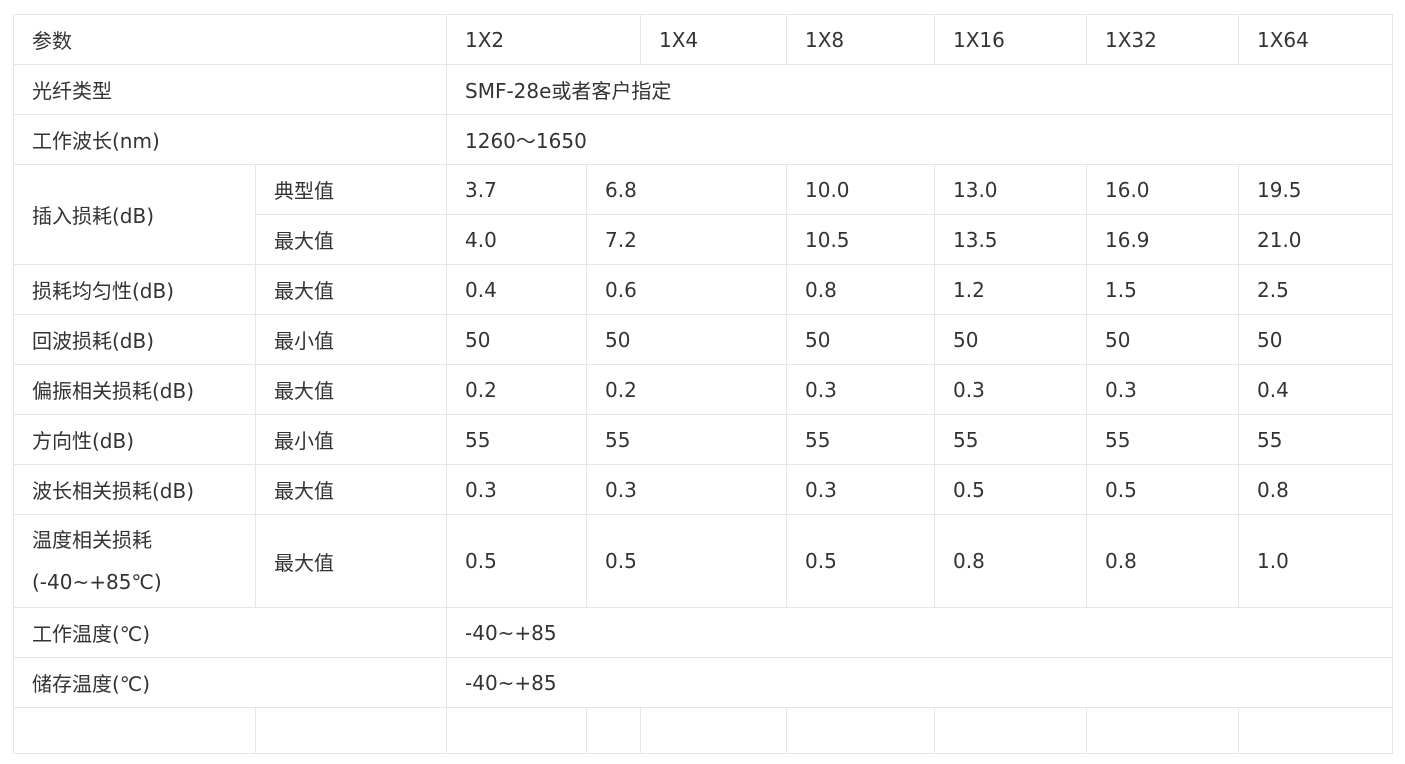 This screenshot has width=1405, height=764. What do you see at coordinates (919, 89) in the screenshot?
I see `row-value: SMF-28e或者客户指定` at bounding box center [919, 89].